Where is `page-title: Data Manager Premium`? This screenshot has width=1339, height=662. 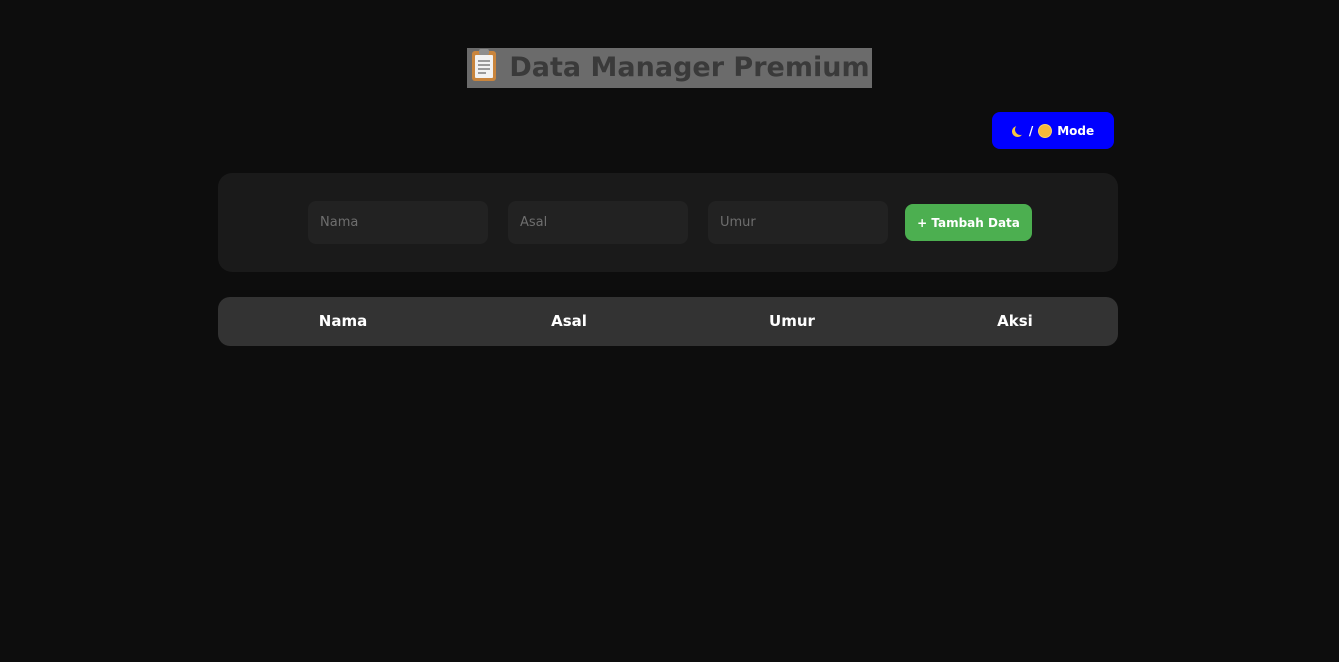
page-title: Data Manager Premium is located at coordinates (669, 68).